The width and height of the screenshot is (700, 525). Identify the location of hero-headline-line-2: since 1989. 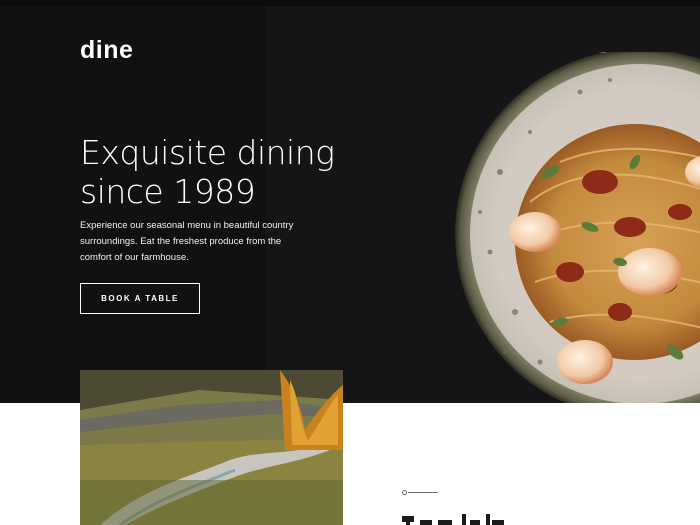
(168, 191).